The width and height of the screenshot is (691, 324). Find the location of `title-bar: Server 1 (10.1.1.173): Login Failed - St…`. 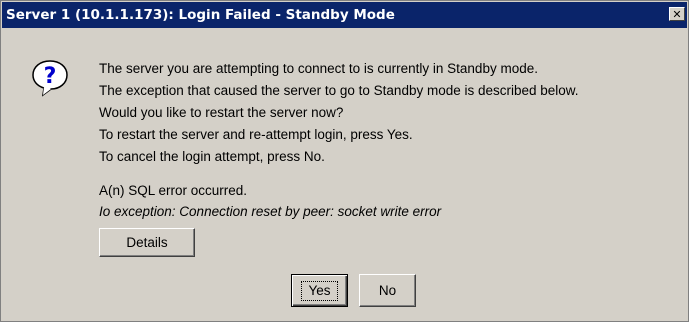

title-bar: Server 1 (10.1.1.173): Login Failed - St… is located at coordinates (344, 15).